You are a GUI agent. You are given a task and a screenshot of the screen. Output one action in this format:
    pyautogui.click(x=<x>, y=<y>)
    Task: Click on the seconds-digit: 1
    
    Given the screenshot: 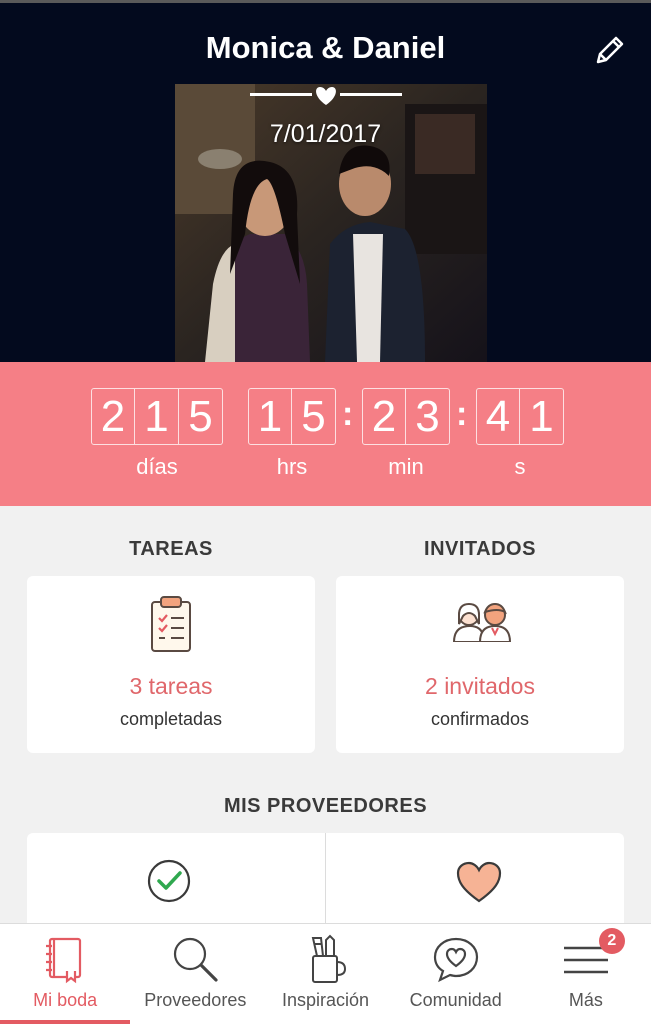 What is the action you would take?
    pyautogui.click(x=542, y=416)
    